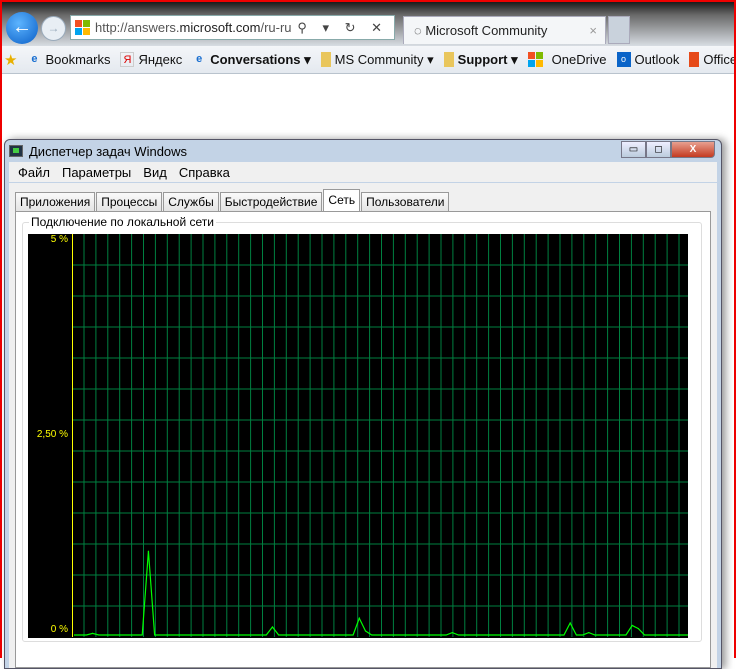 This screenshot has height=669, width=736. I want to click on browser-tab: ◌ Microsoft Community ×, so click(504, 30).